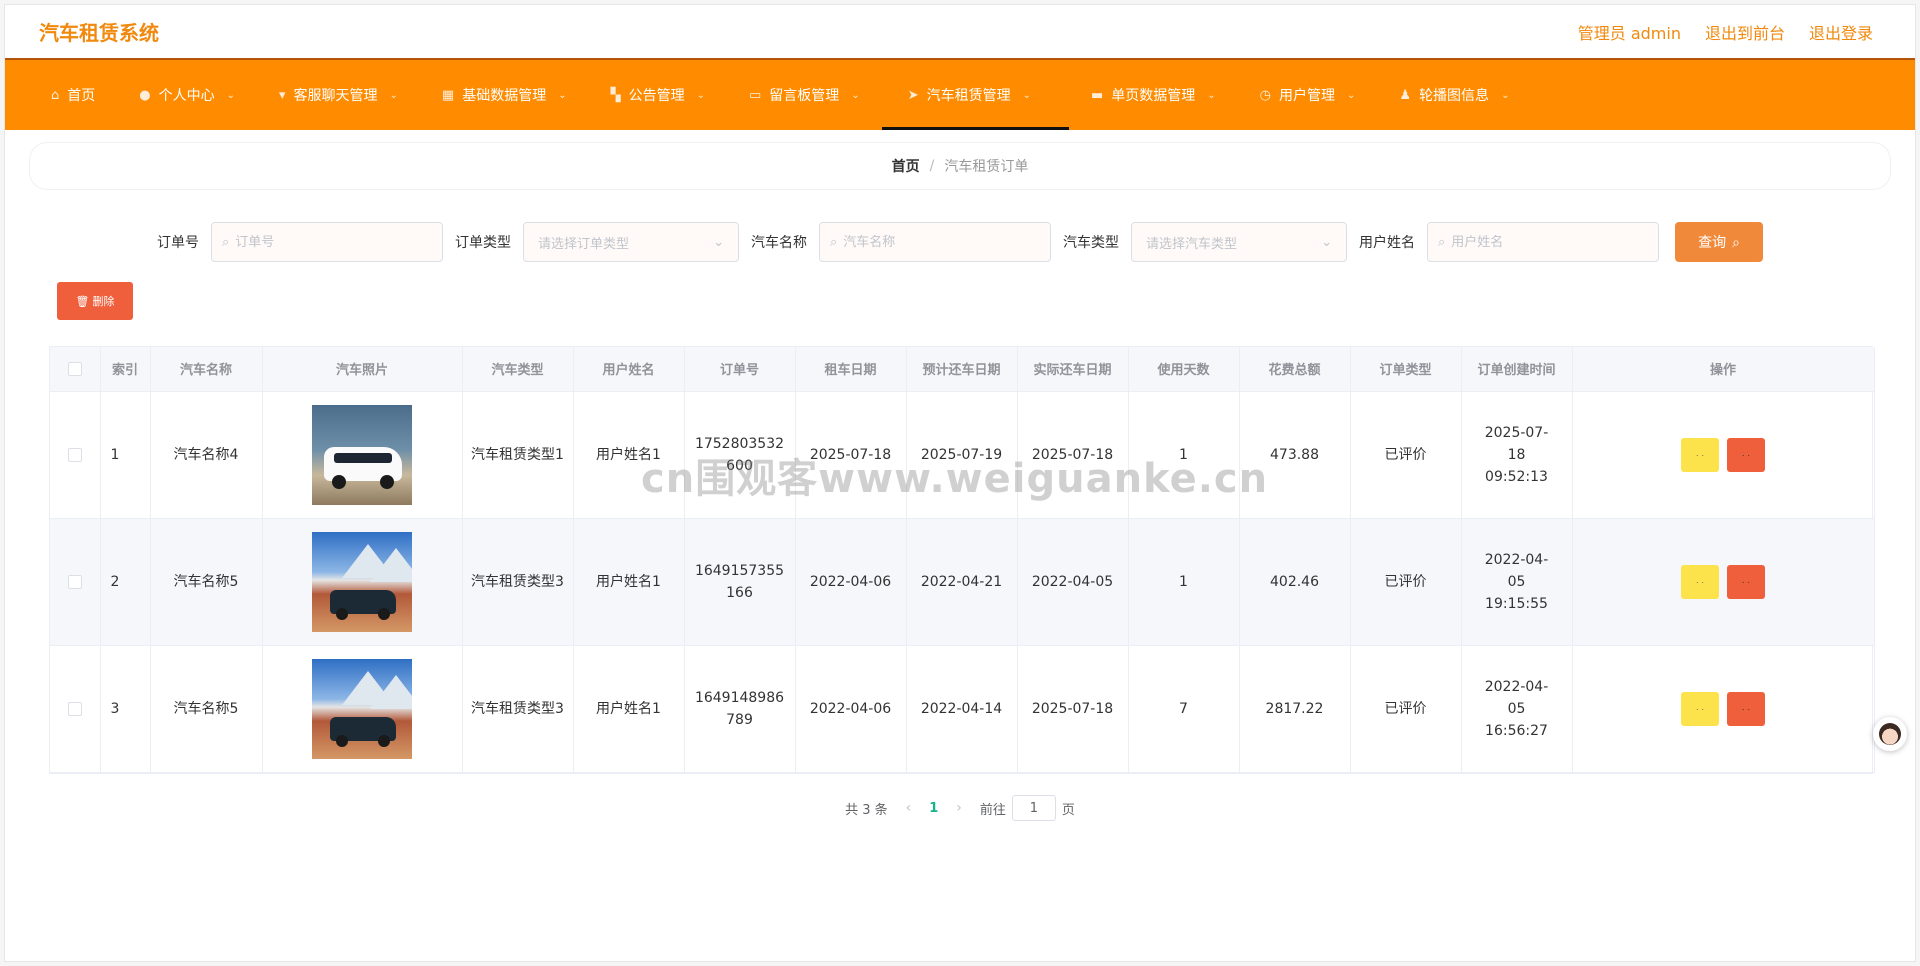 This screenshot has height=966, width=1920. What do you see at coordinates (125, 369) in the screenshot?
I see `column-header: 索引` at bounding box center [125, 369].